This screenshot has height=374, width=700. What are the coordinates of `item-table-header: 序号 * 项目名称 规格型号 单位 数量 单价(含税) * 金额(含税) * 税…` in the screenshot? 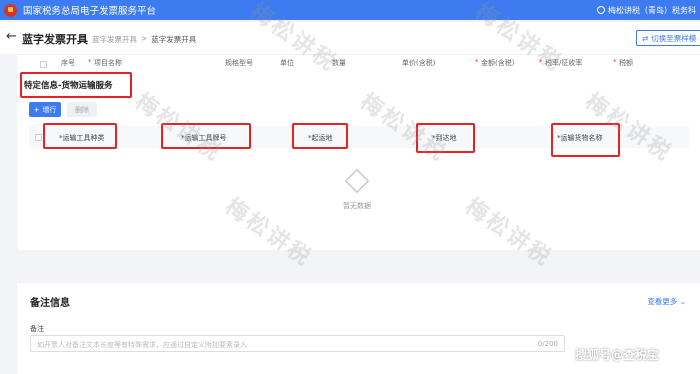 It's located at (358, 62).